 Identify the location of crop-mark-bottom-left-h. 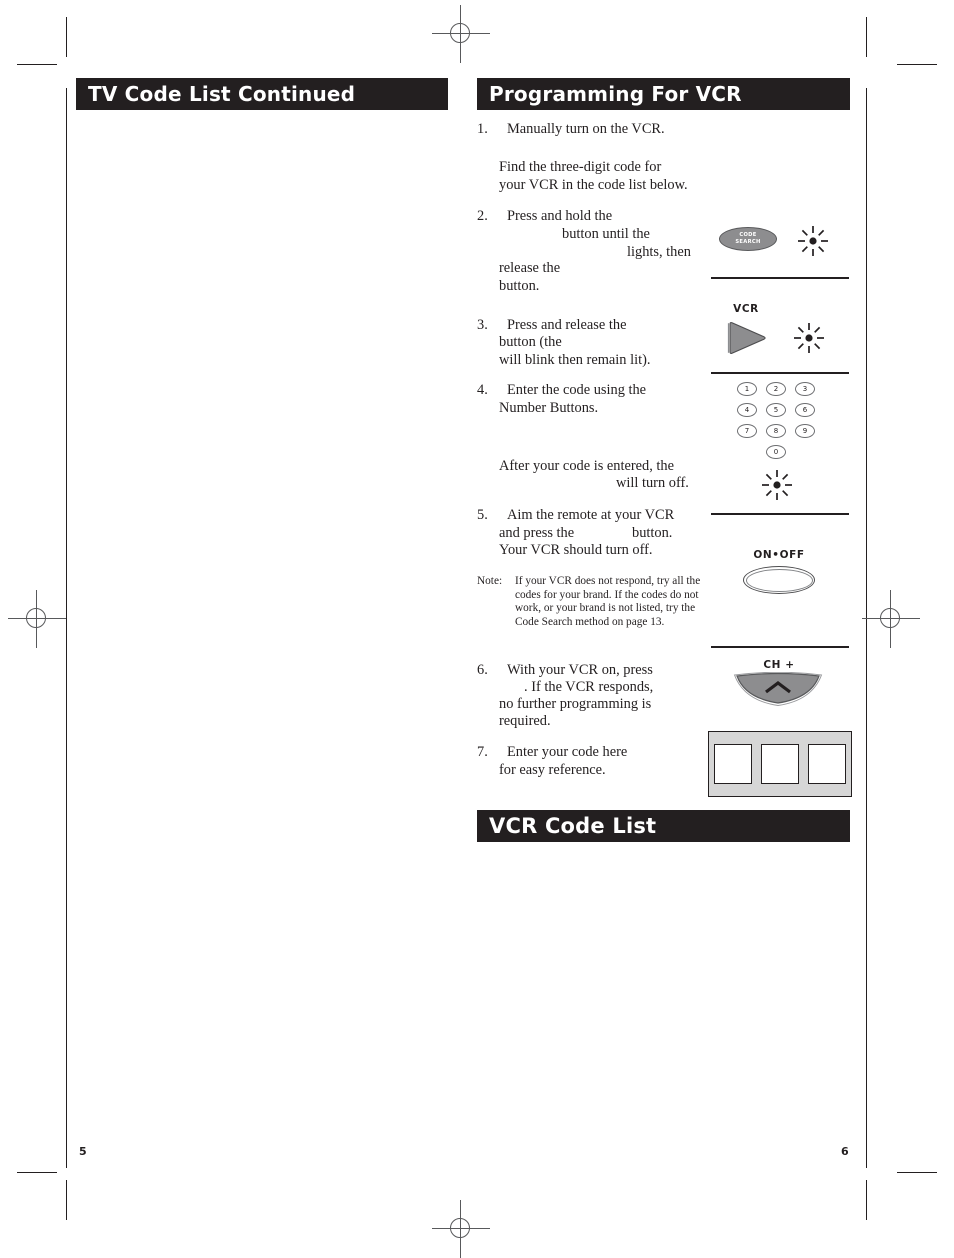
(37, 1172).